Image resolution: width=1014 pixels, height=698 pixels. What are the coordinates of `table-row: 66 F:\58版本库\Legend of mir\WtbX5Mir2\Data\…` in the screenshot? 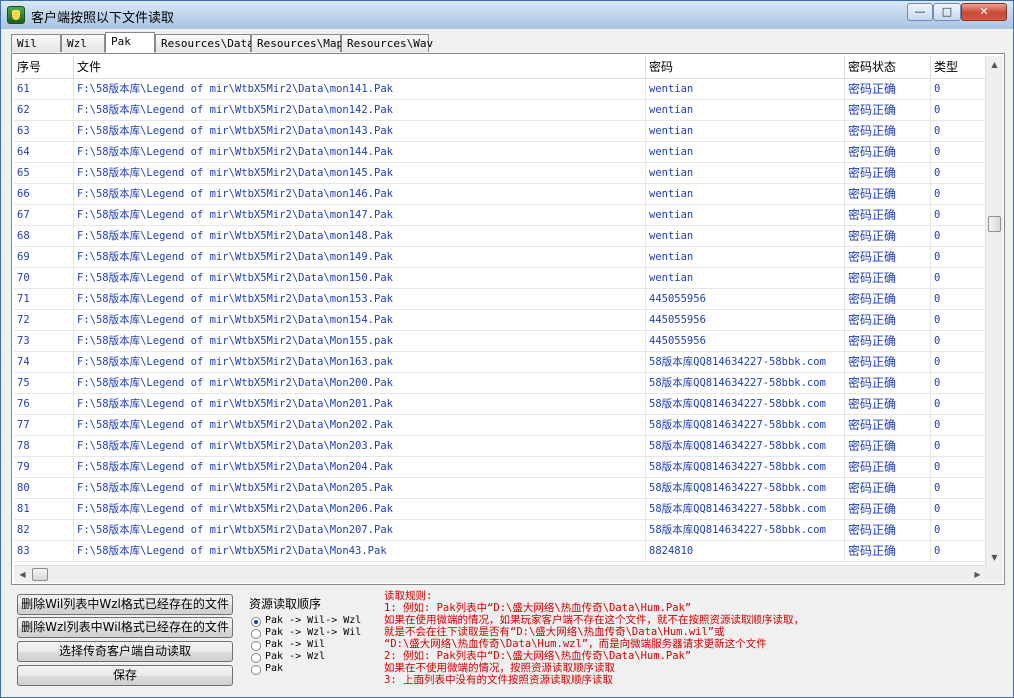 It's located at (500, 194).